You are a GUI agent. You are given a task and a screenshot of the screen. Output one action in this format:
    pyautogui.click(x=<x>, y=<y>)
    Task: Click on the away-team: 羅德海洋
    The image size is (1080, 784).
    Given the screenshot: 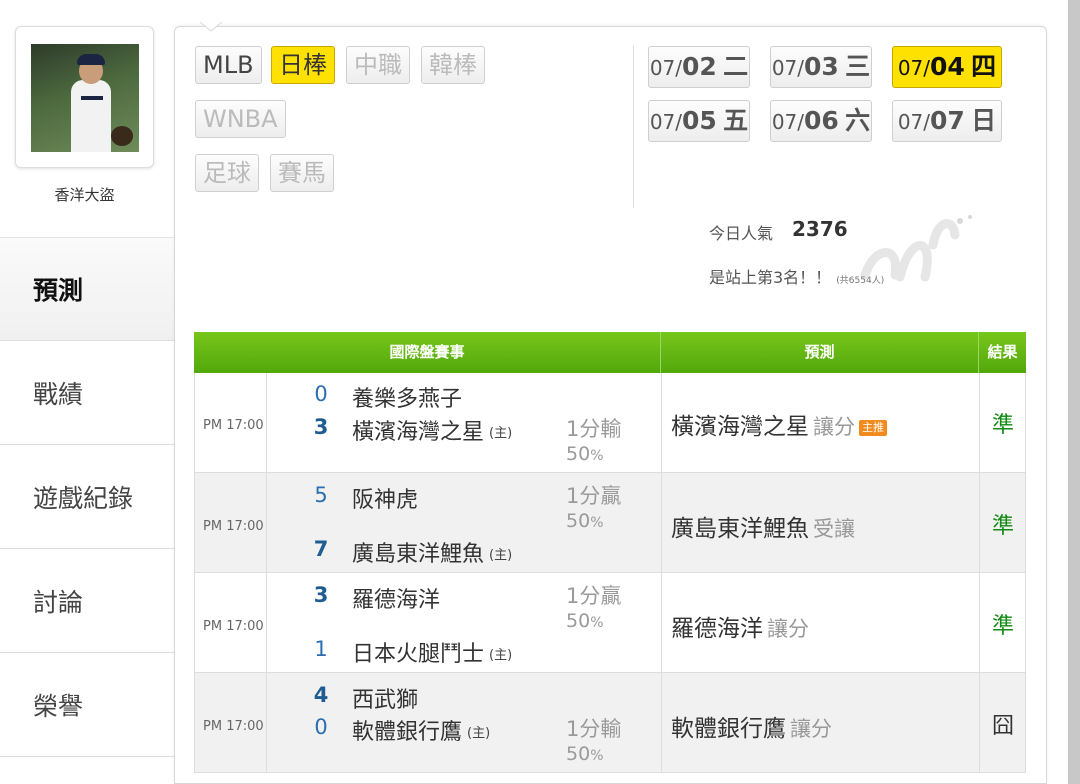 What is the action you would take?
    pyautogui.click(x=396, y=598)
    